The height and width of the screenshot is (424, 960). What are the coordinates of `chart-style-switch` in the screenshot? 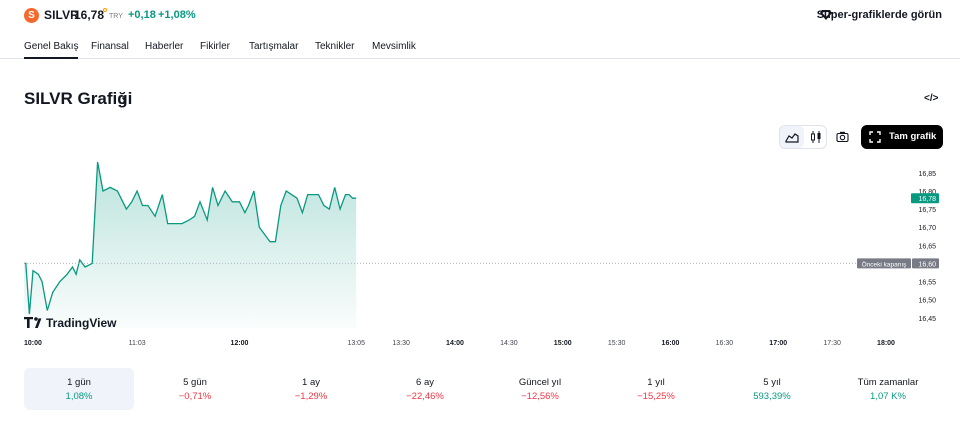 It's located at (803, 137).